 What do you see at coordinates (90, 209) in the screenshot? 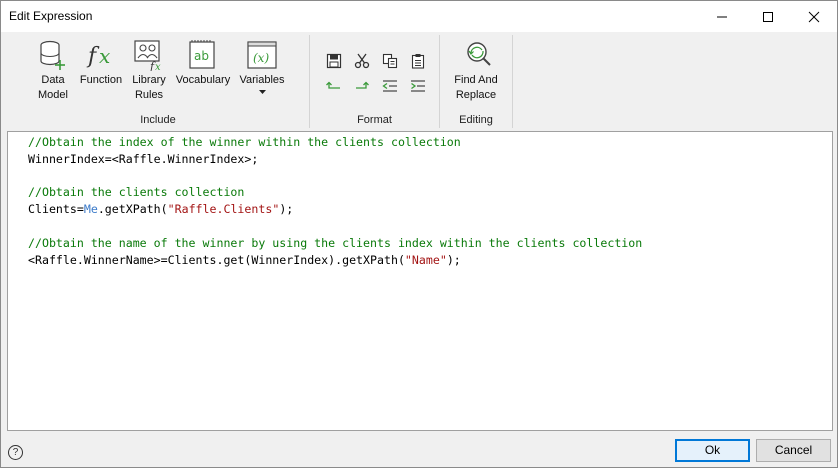
I see `code-token: Me` at bounding box center [90, 209].